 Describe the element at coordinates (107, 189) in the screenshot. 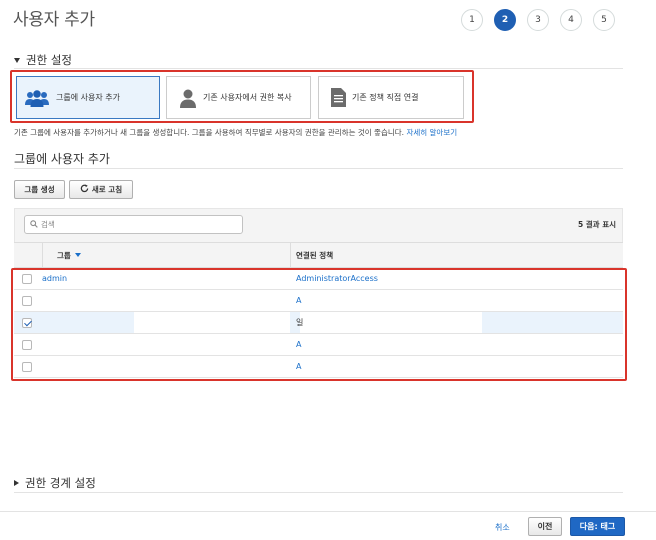

I see `refresh-label: 새로 고침` at that location.